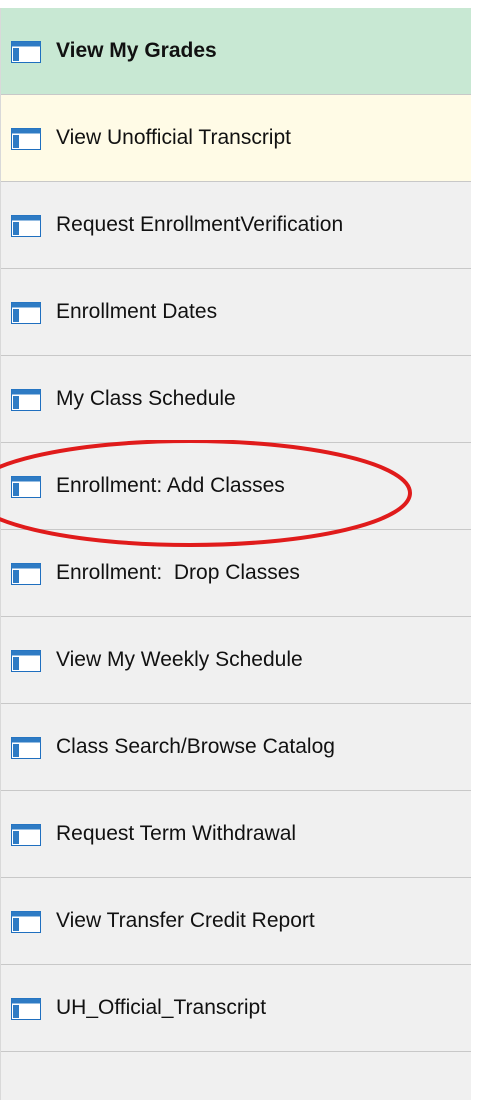  Describe the element at coordinates (236, 51) in the screenshot. I see `menu-item-view-my-grades: View My Grades` at that location.